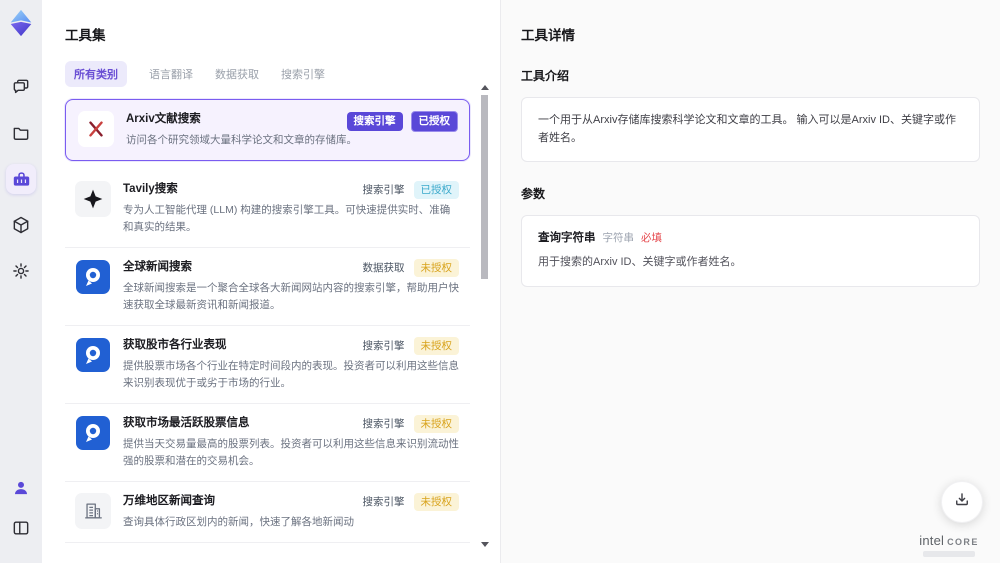 This screenshot has height=563, width=1000. What do you see at coordinates (96, 74) in the screenshot?
I see `category-tab-0: 所有类别` at bounding box center [96, 74].